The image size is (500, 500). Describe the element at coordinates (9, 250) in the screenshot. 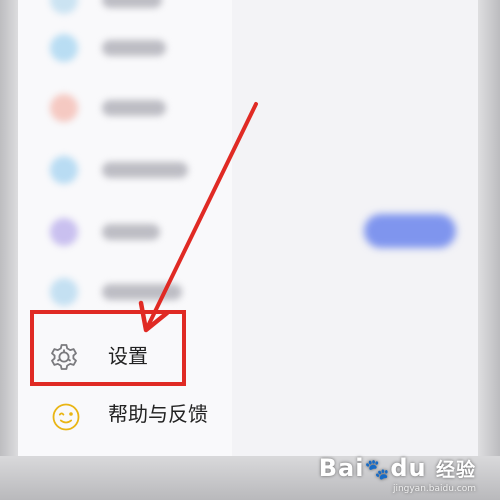

I see `photo-frame-left` at that location.